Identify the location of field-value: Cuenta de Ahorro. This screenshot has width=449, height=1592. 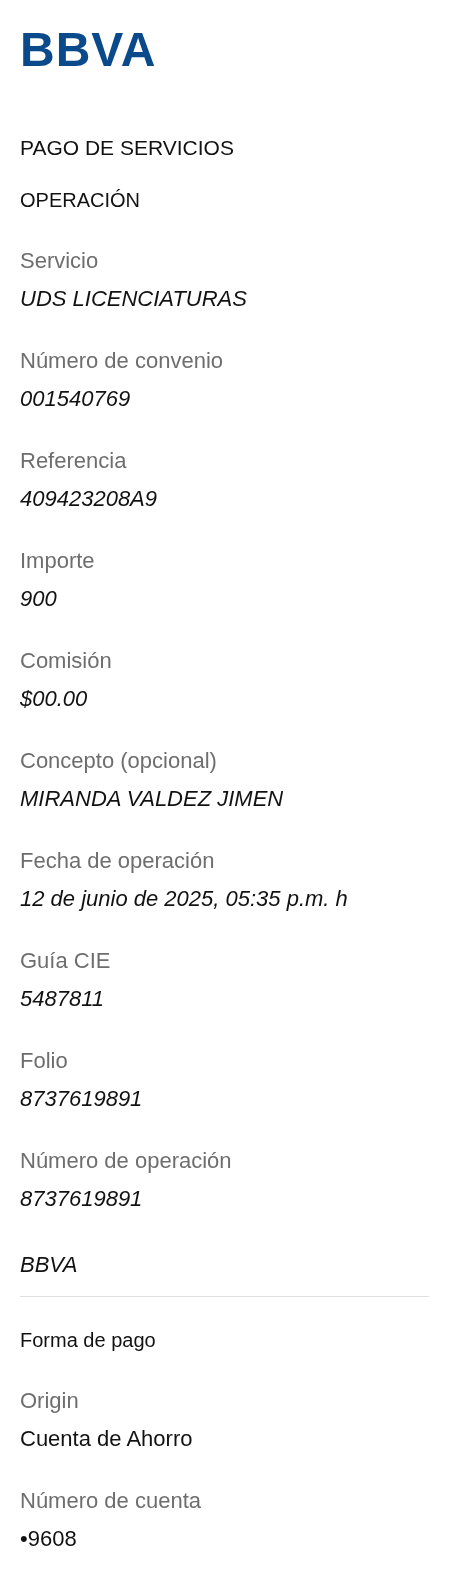
(106, 1439).